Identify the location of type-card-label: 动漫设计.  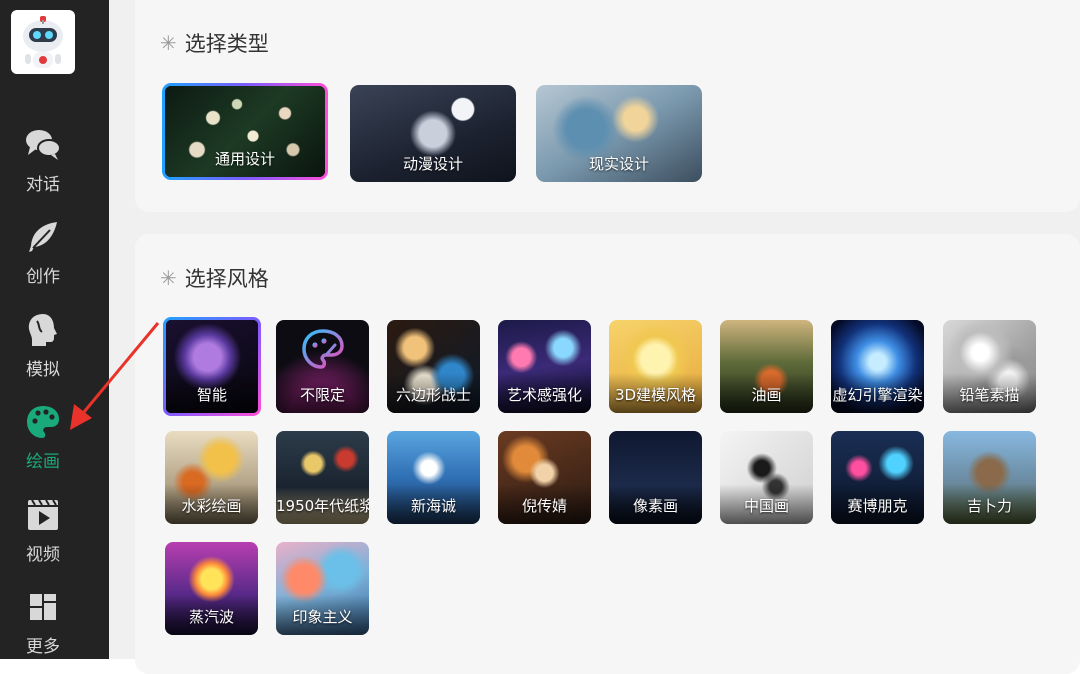
(432, 164).